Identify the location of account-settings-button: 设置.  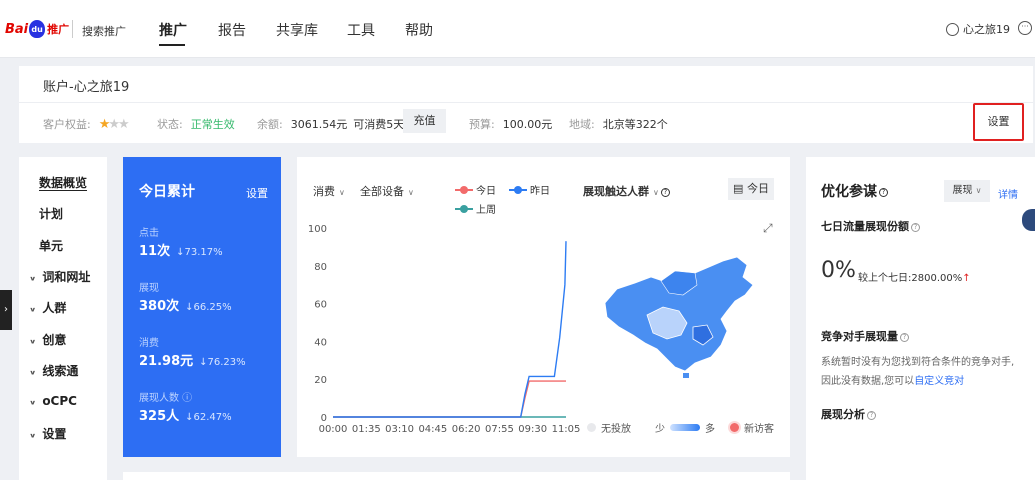
(998, 122).